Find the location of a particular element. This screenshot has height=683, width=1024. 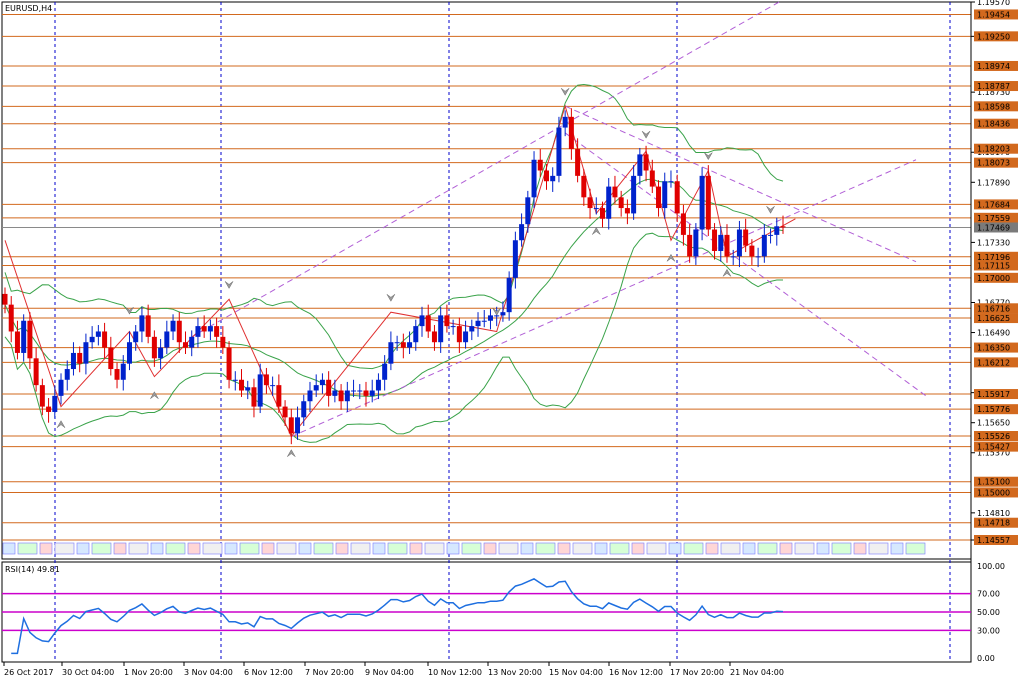

time-marker-strip is located at coordinates (464, 548).